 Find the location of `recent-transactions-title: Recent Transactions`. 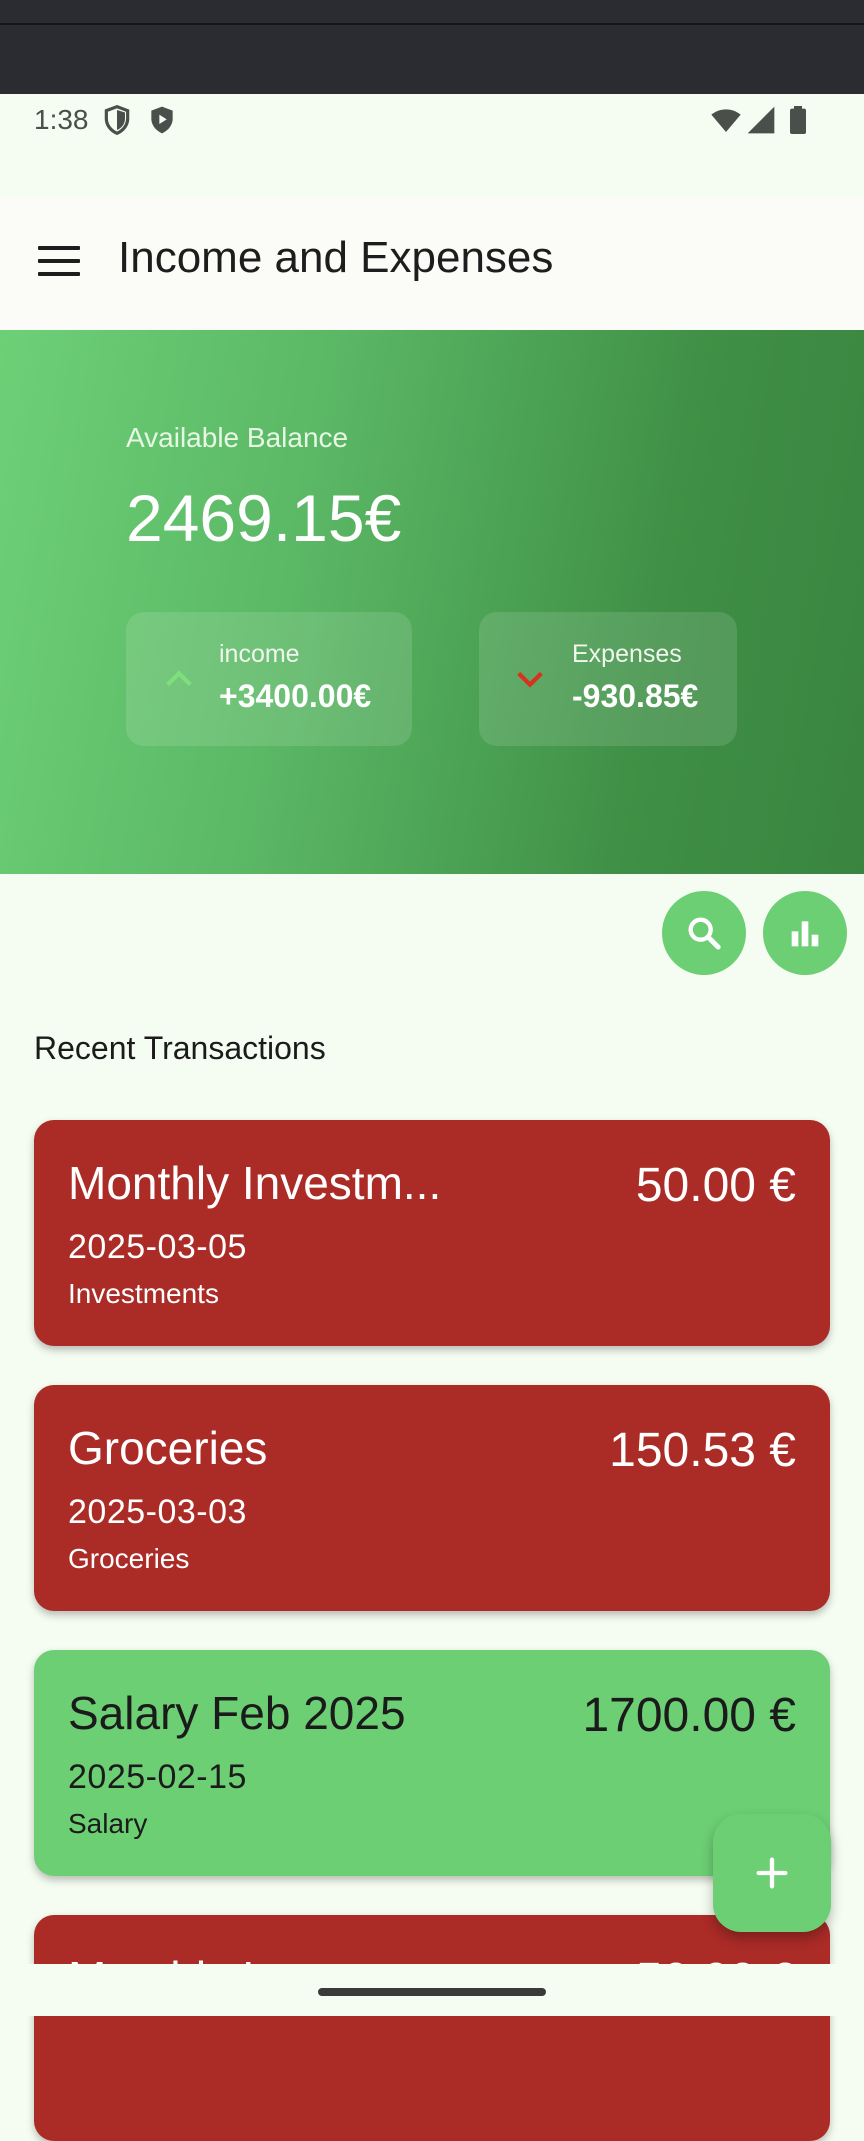

recent-transactions-title: Recent Transactions is located at coordinates (180, 1048).